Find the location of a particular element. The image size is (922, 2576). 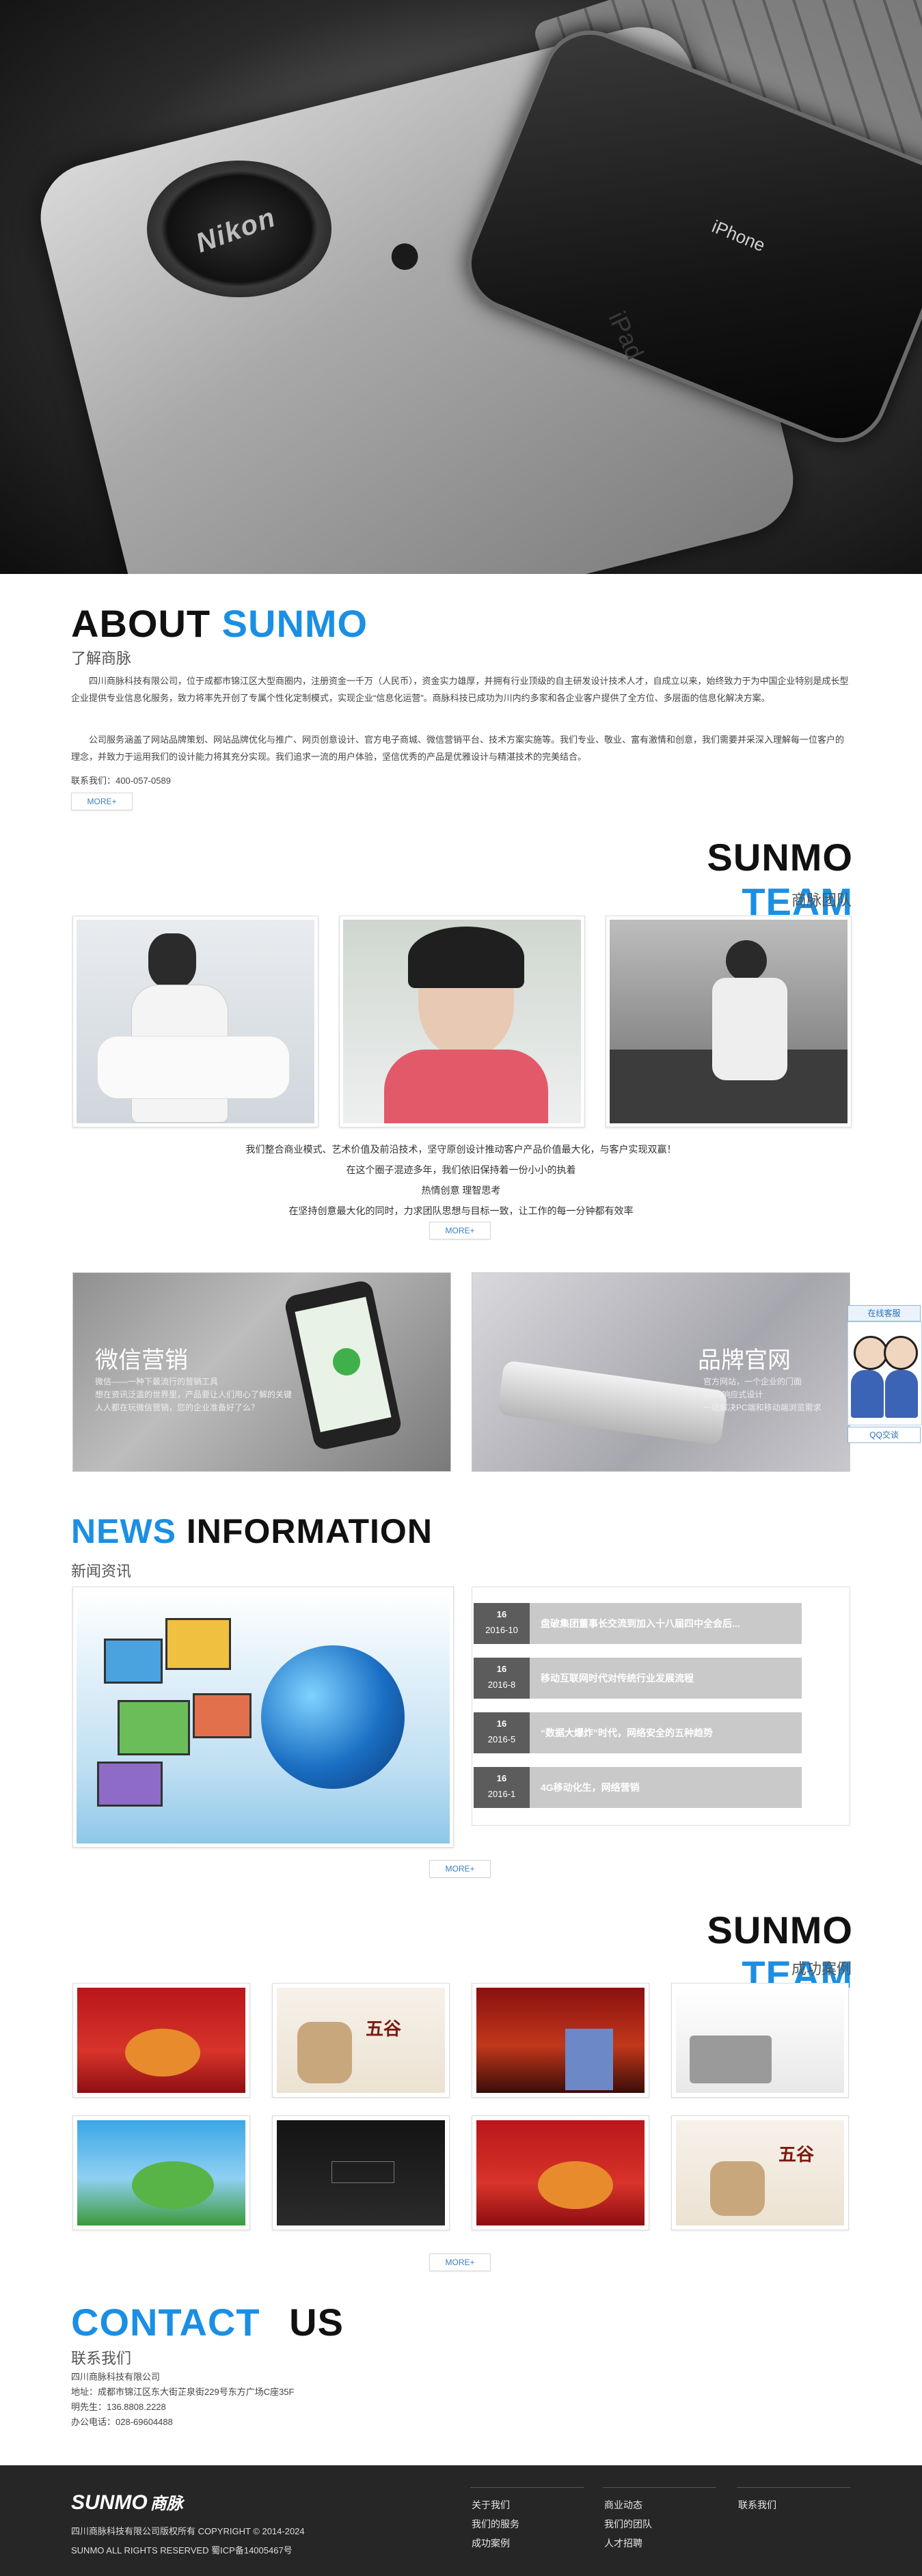

promo-wechat-line-3: 人人都在玩微信营销，您的企业准备好了么？ is located at coordinates (177, 1407).